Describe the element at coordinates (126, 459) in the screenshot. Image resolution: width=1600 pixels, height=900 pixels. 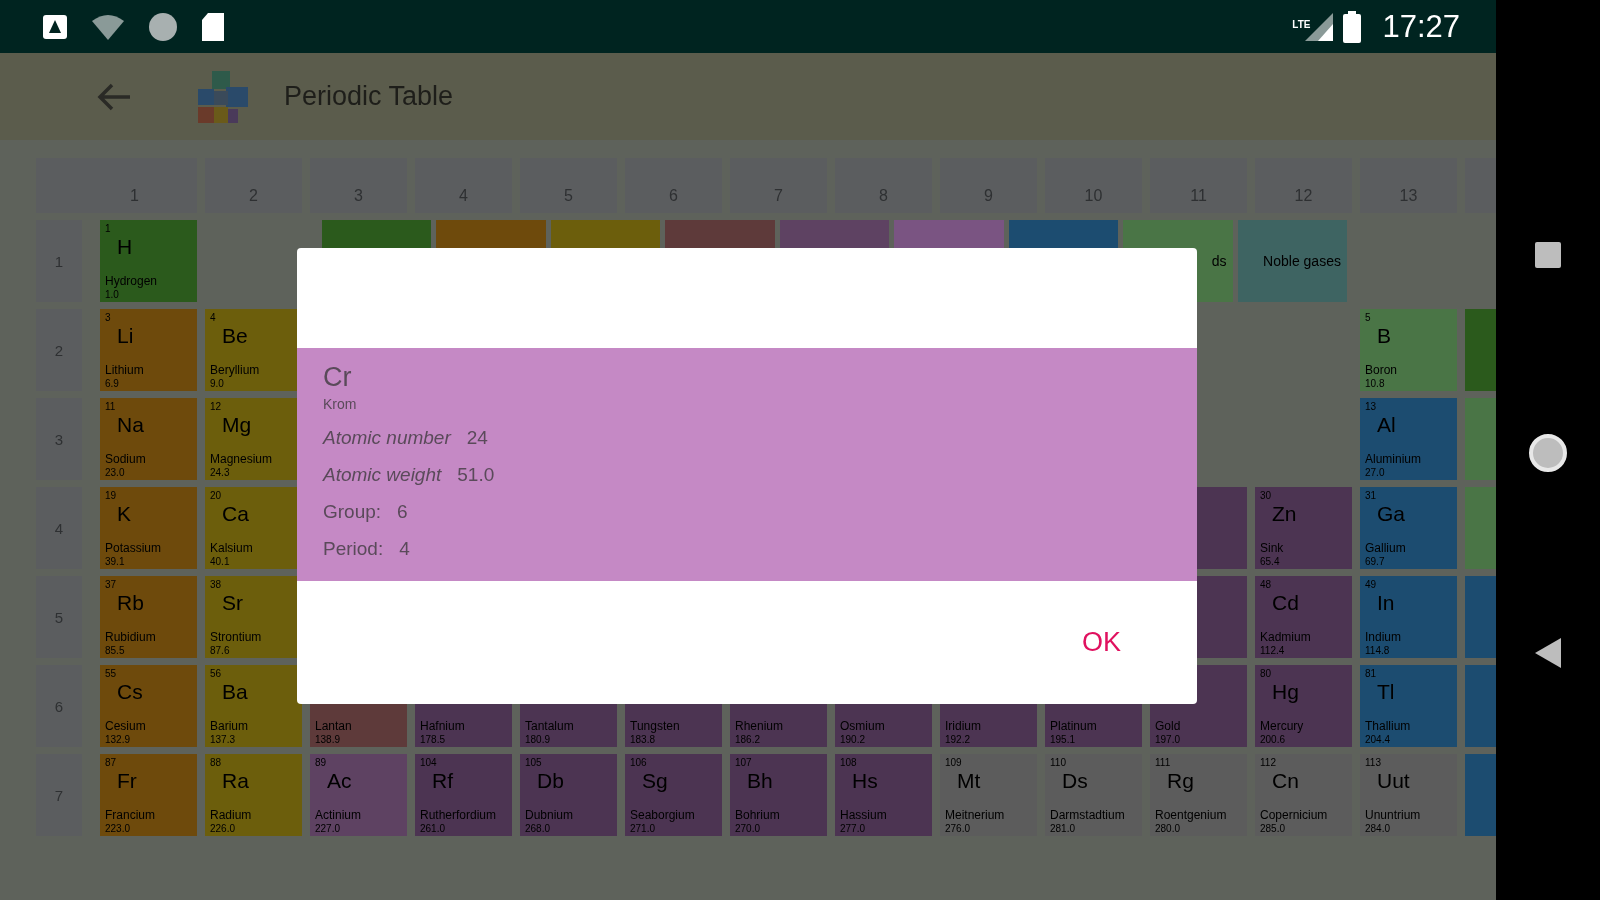
I see `element-name: Sodium` at that location.